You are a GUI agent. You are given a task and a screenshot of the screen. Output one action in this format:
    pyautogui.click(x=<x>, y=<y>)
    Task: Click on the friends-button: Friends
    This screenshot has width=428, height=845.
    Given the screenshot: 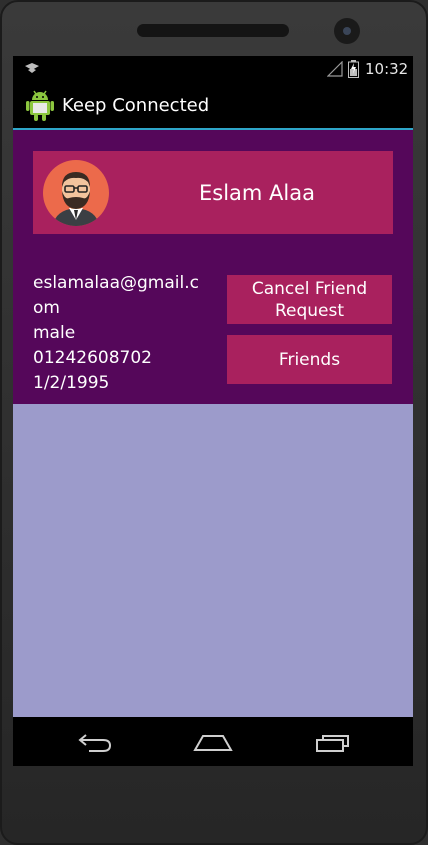 What is the action you would take?
    pyautogui.click(x=309, y=359)
    